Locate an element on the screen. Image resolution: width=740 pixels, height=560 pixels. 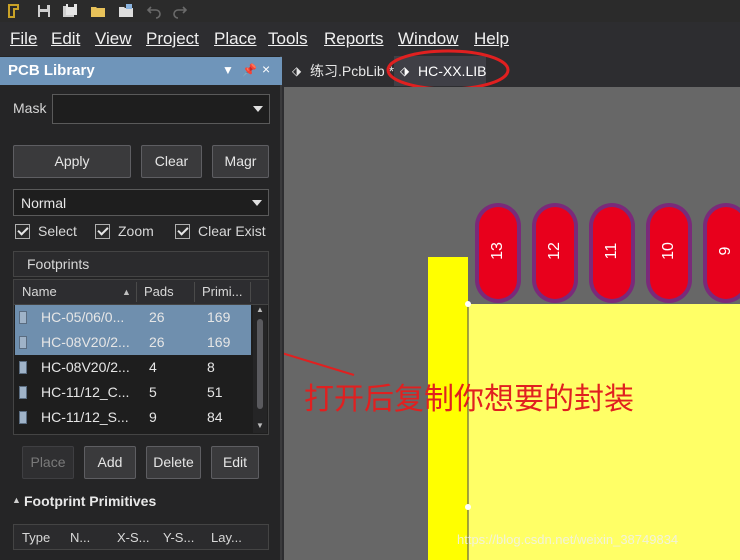
select-checkbox-label: Select is located at coordinates (57, 231).